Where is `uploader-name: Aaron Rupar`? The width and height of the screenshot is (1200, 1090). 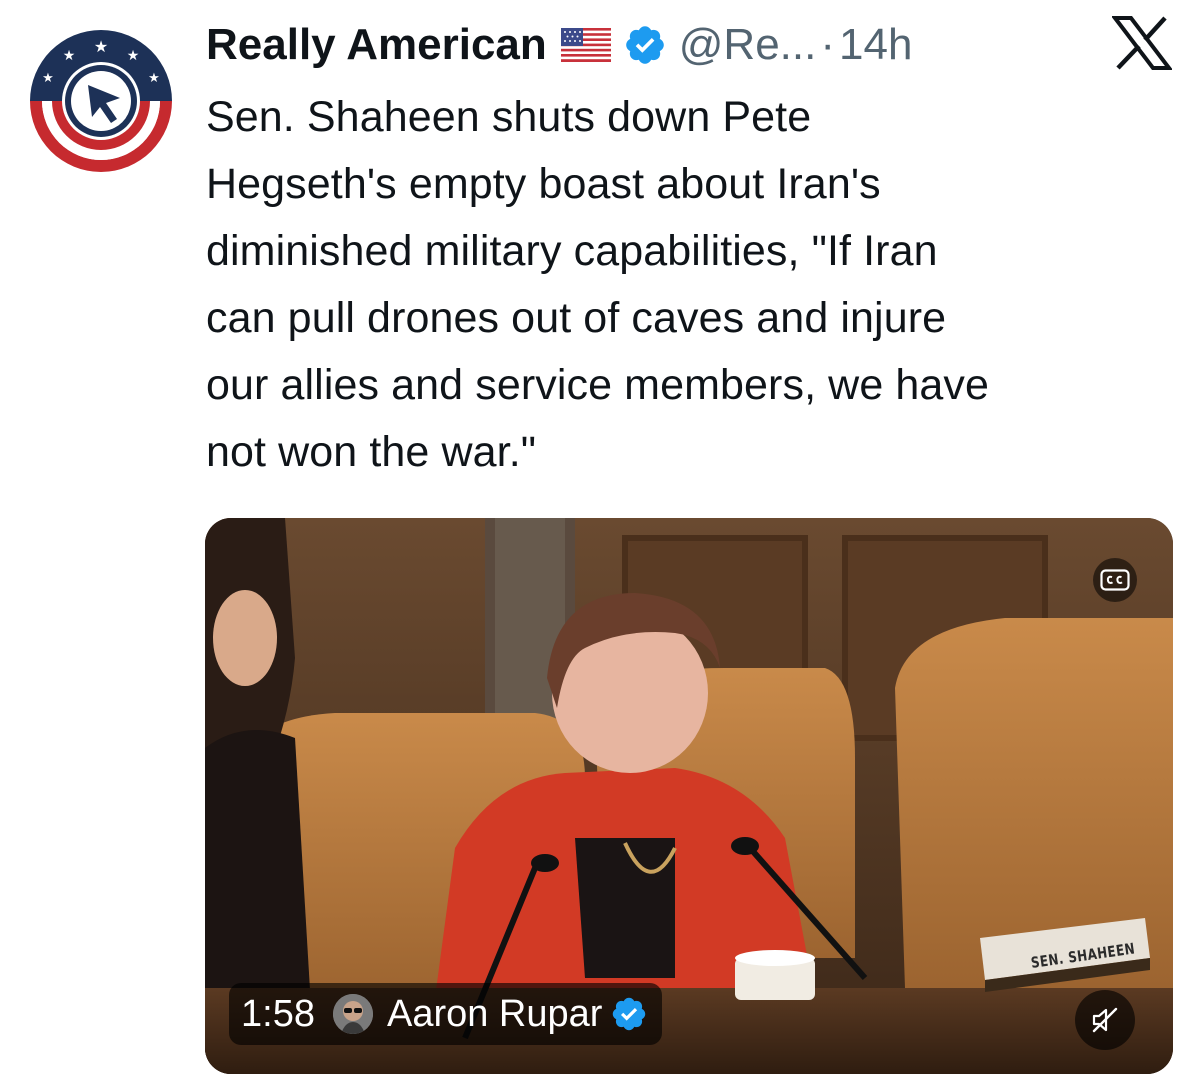 uploader-name: Aaron Rupar is located at coordinates (494, 1014).